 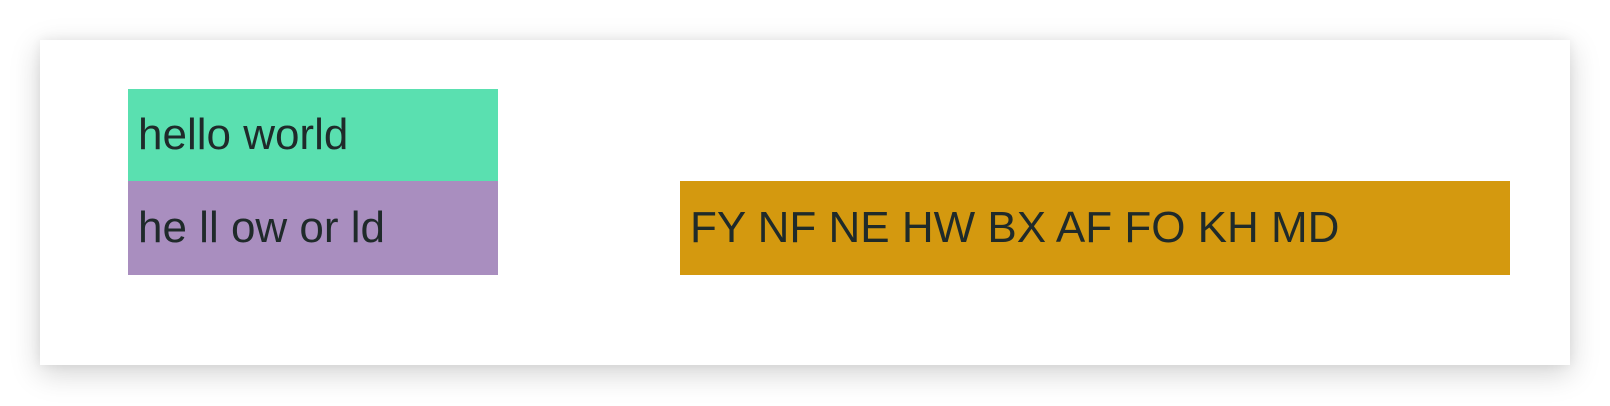 I want to click on text-box-label: FY NF NE HW BX AF FO KH MD, so click(x=1015, y=227).